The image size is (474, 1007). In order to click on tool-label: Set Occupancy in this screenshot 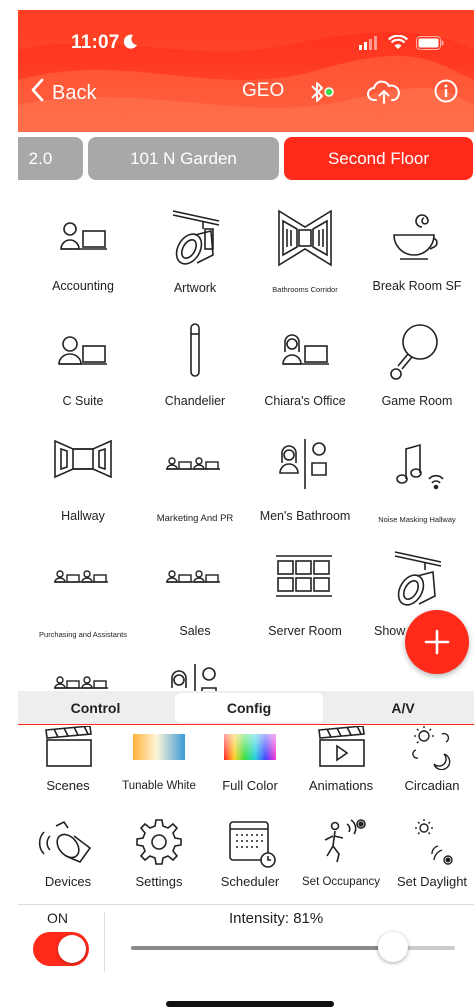, I will do `click(341, 882)`.